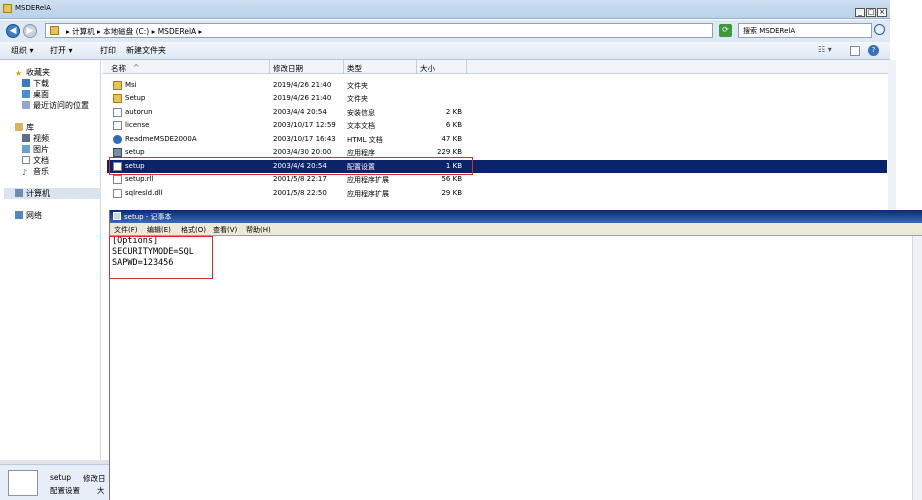 This screenshot has width=922, height=500. Describe the element at coordinates (35, 149) in the screenshot. I see `nav-pictures: 图片` at that location.